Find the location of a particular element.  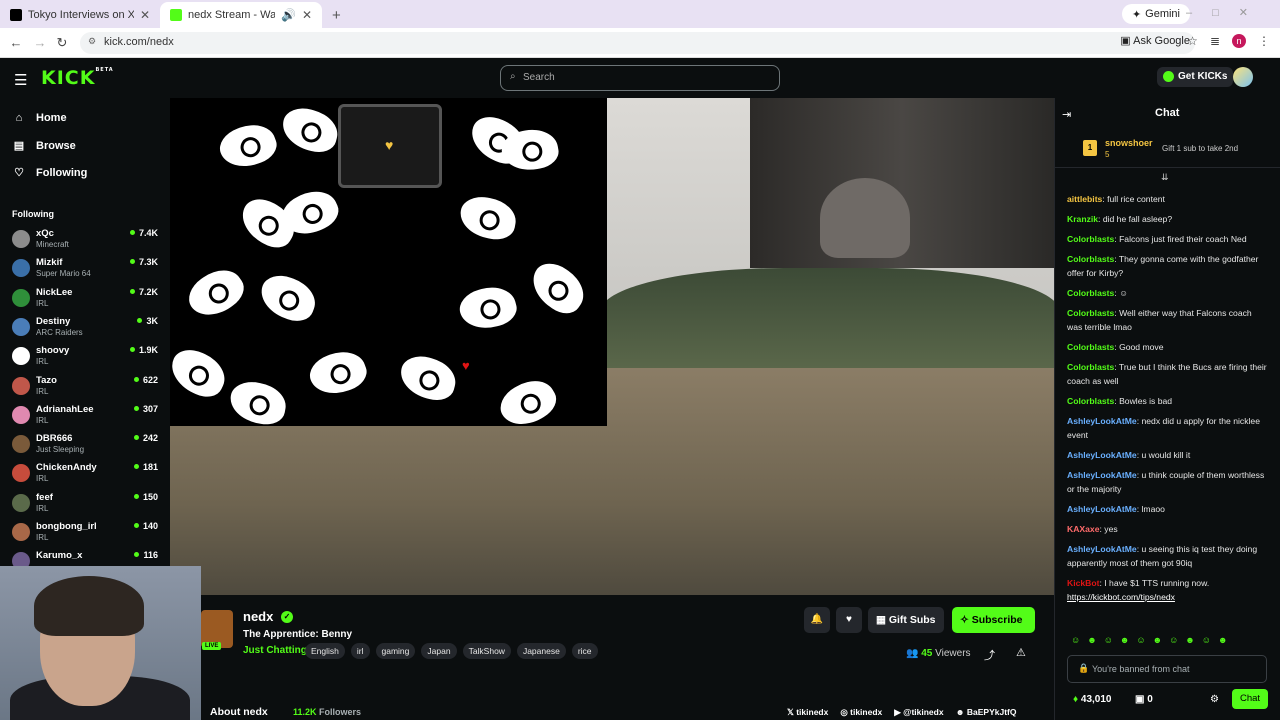

gemini-label: Gemini is located at coordinates (1162, 14).